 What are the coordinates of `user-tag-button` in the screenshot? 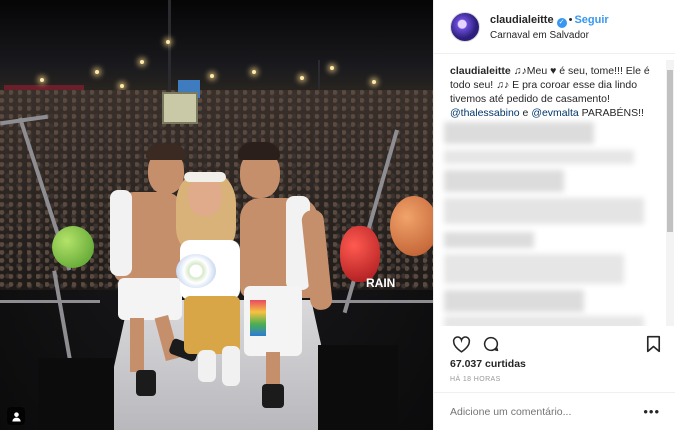 It's located at (16, 416).